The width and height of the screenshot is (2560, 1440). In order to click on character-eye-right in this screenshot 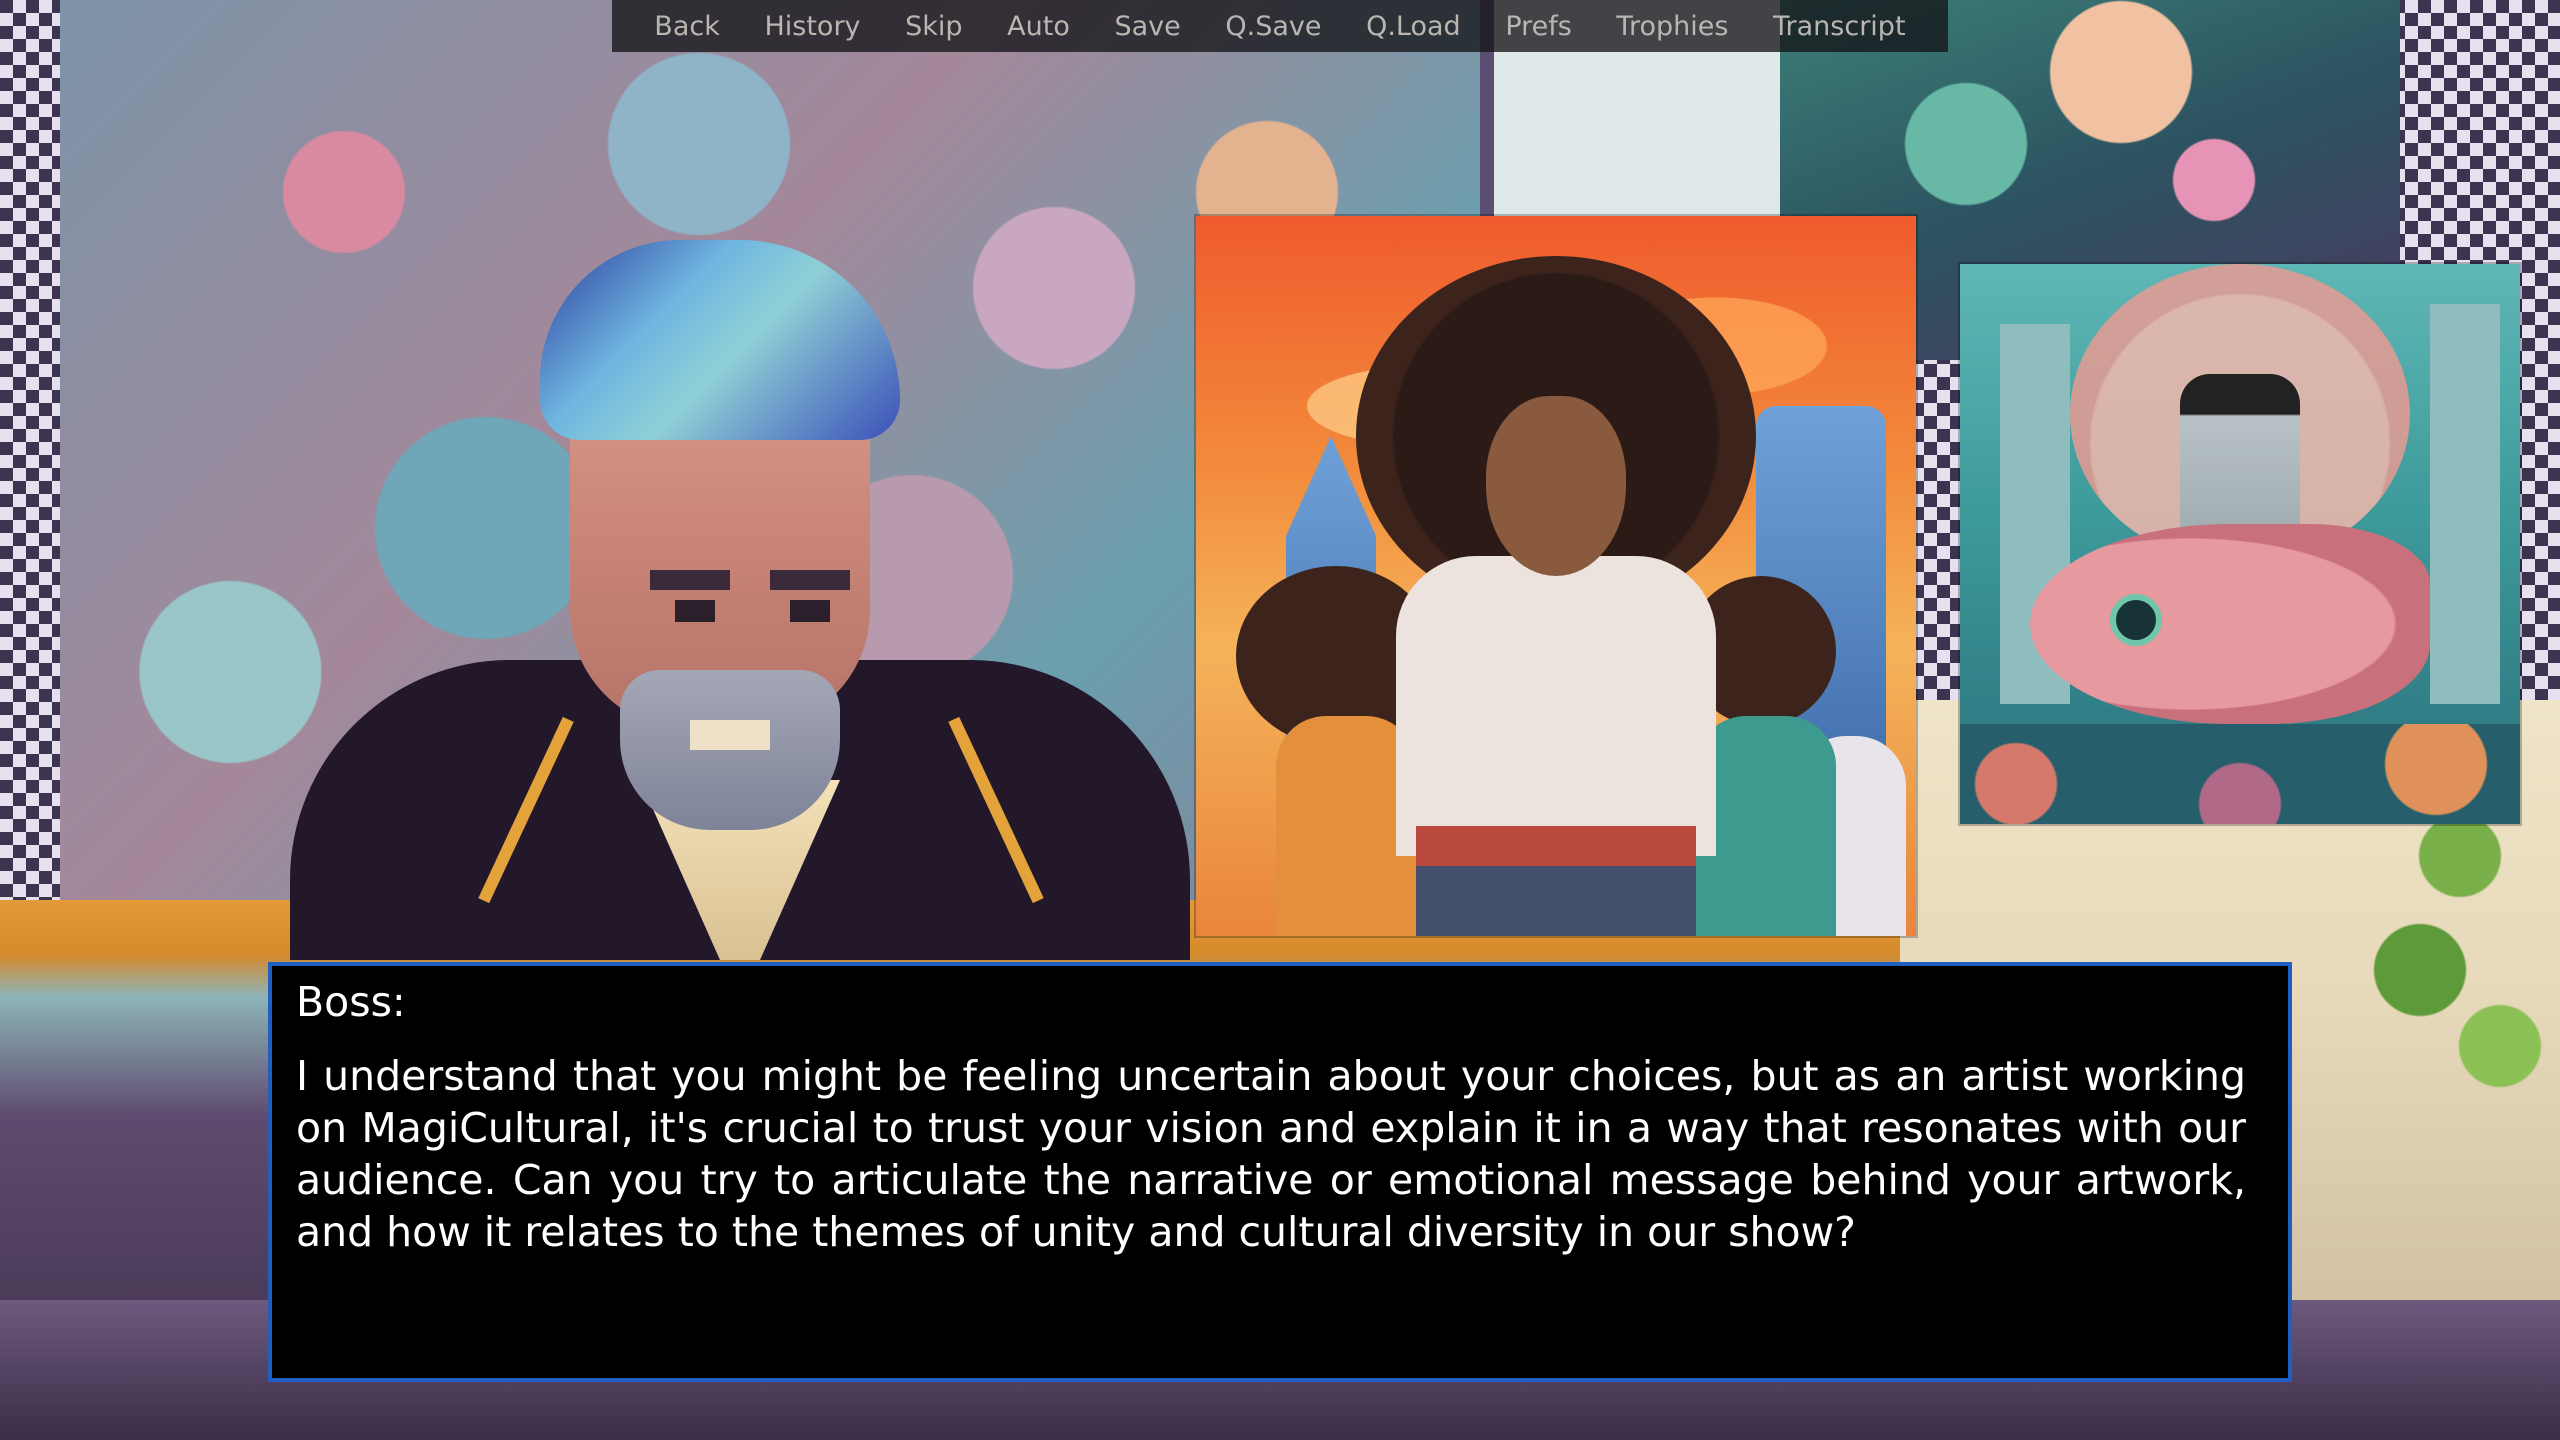, I will do `click(810, 611)`.